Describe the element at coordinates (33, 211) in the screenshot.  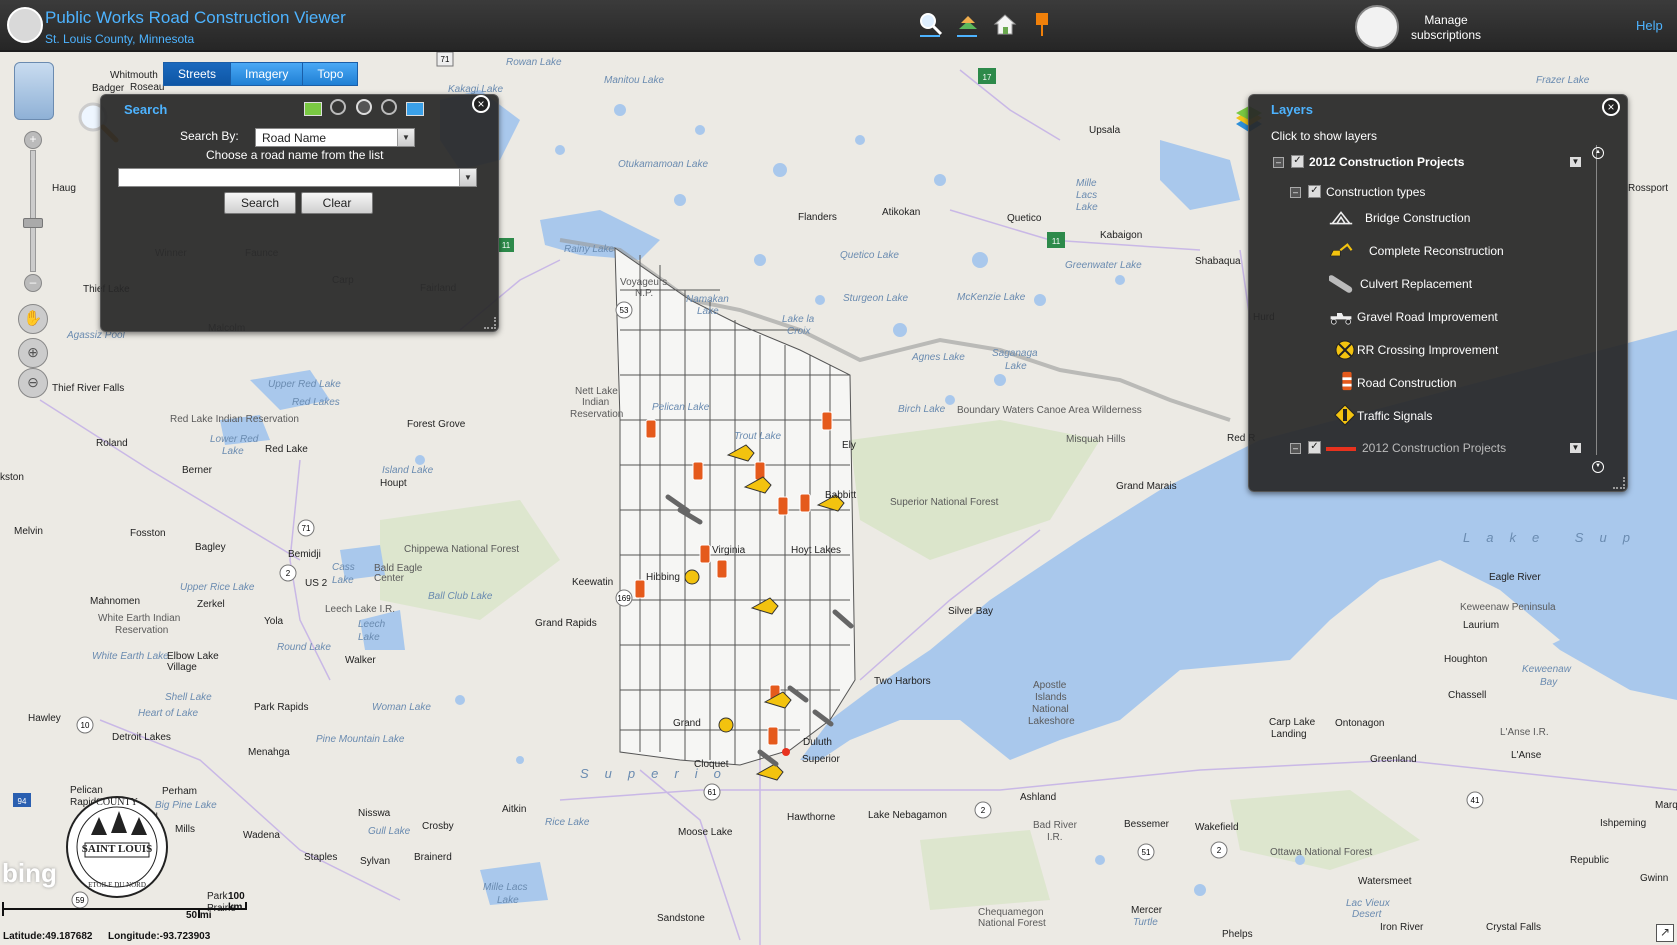
I see `zoom-slider` at that location.